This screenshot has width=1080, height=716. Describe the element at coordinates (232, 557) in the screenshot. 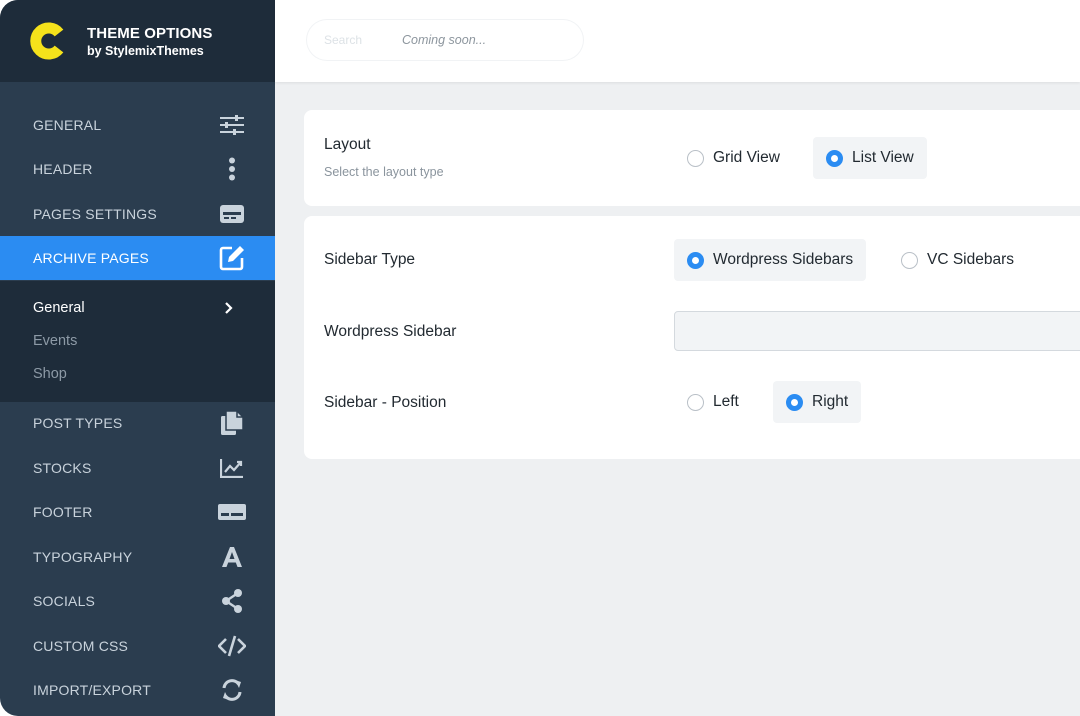

I see `letter-a-icon` at that location.